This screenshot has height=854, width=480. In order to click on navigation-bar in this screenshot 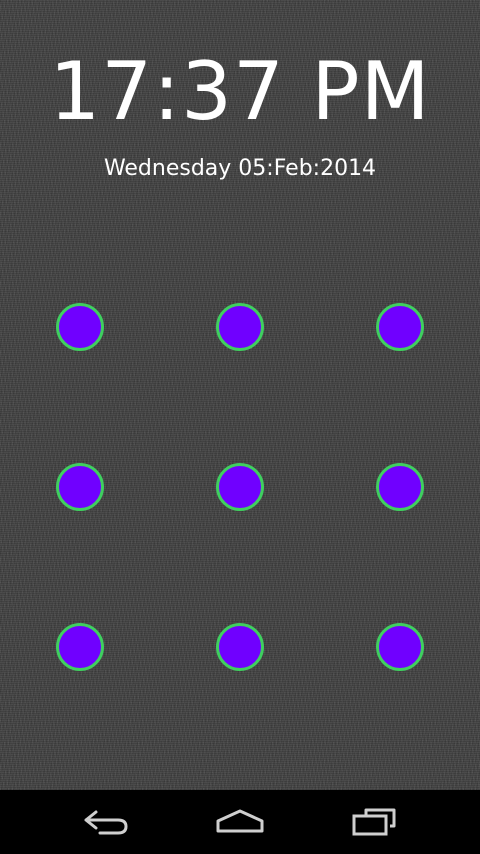, I will do `click(240, 822)`.